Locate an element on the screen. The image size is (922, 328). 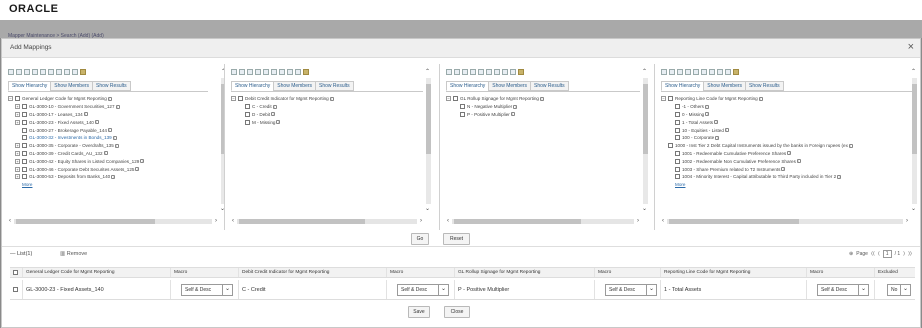
tree-node: 100 - Corporate i is located at coordinates (787, 138).